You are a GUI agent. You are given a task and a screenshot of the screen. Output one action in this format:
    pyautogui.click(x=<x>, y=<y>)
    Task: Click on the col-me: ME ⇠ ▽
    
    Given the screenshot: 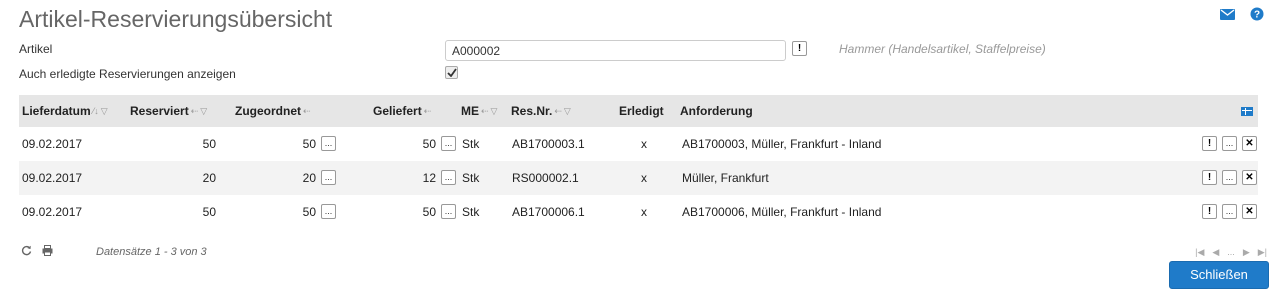 What is the action you would take?
    pyautogui.click(x=479, y=111)
    